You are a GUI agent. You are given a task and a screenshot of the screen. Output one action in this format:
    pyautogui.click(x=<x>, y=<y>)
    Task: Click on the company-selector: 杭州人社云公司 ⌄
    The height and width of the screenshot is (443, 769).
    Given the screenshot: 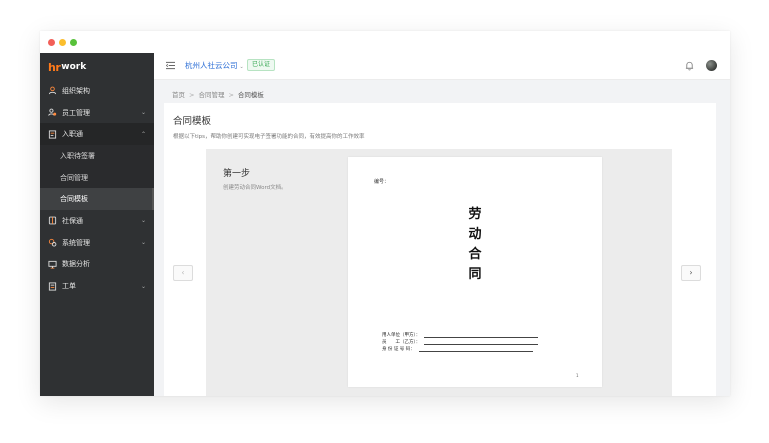 What is the action you would take?
    pyautogui.click(x=214, y=65)
    